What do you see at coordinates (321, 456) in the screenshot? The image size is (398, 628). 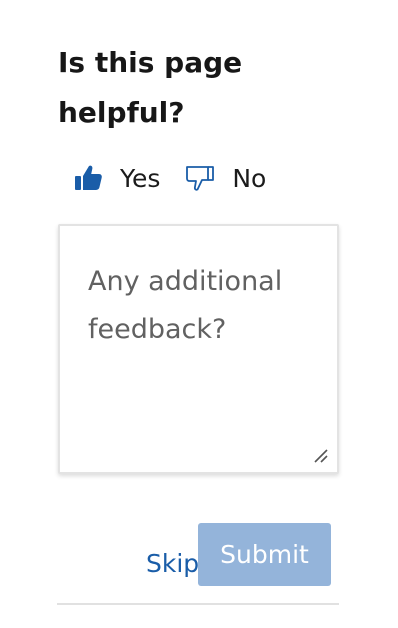 I see `resize-grip-icon` at bounding box center [321, 456].